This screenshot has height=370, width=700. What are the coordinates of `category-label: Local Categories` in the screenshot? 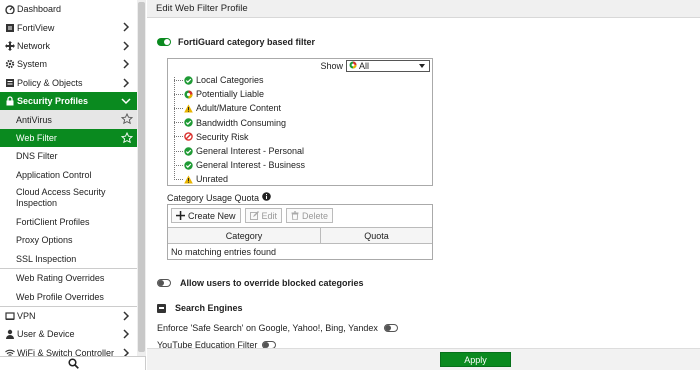 It's located at (230, 80).